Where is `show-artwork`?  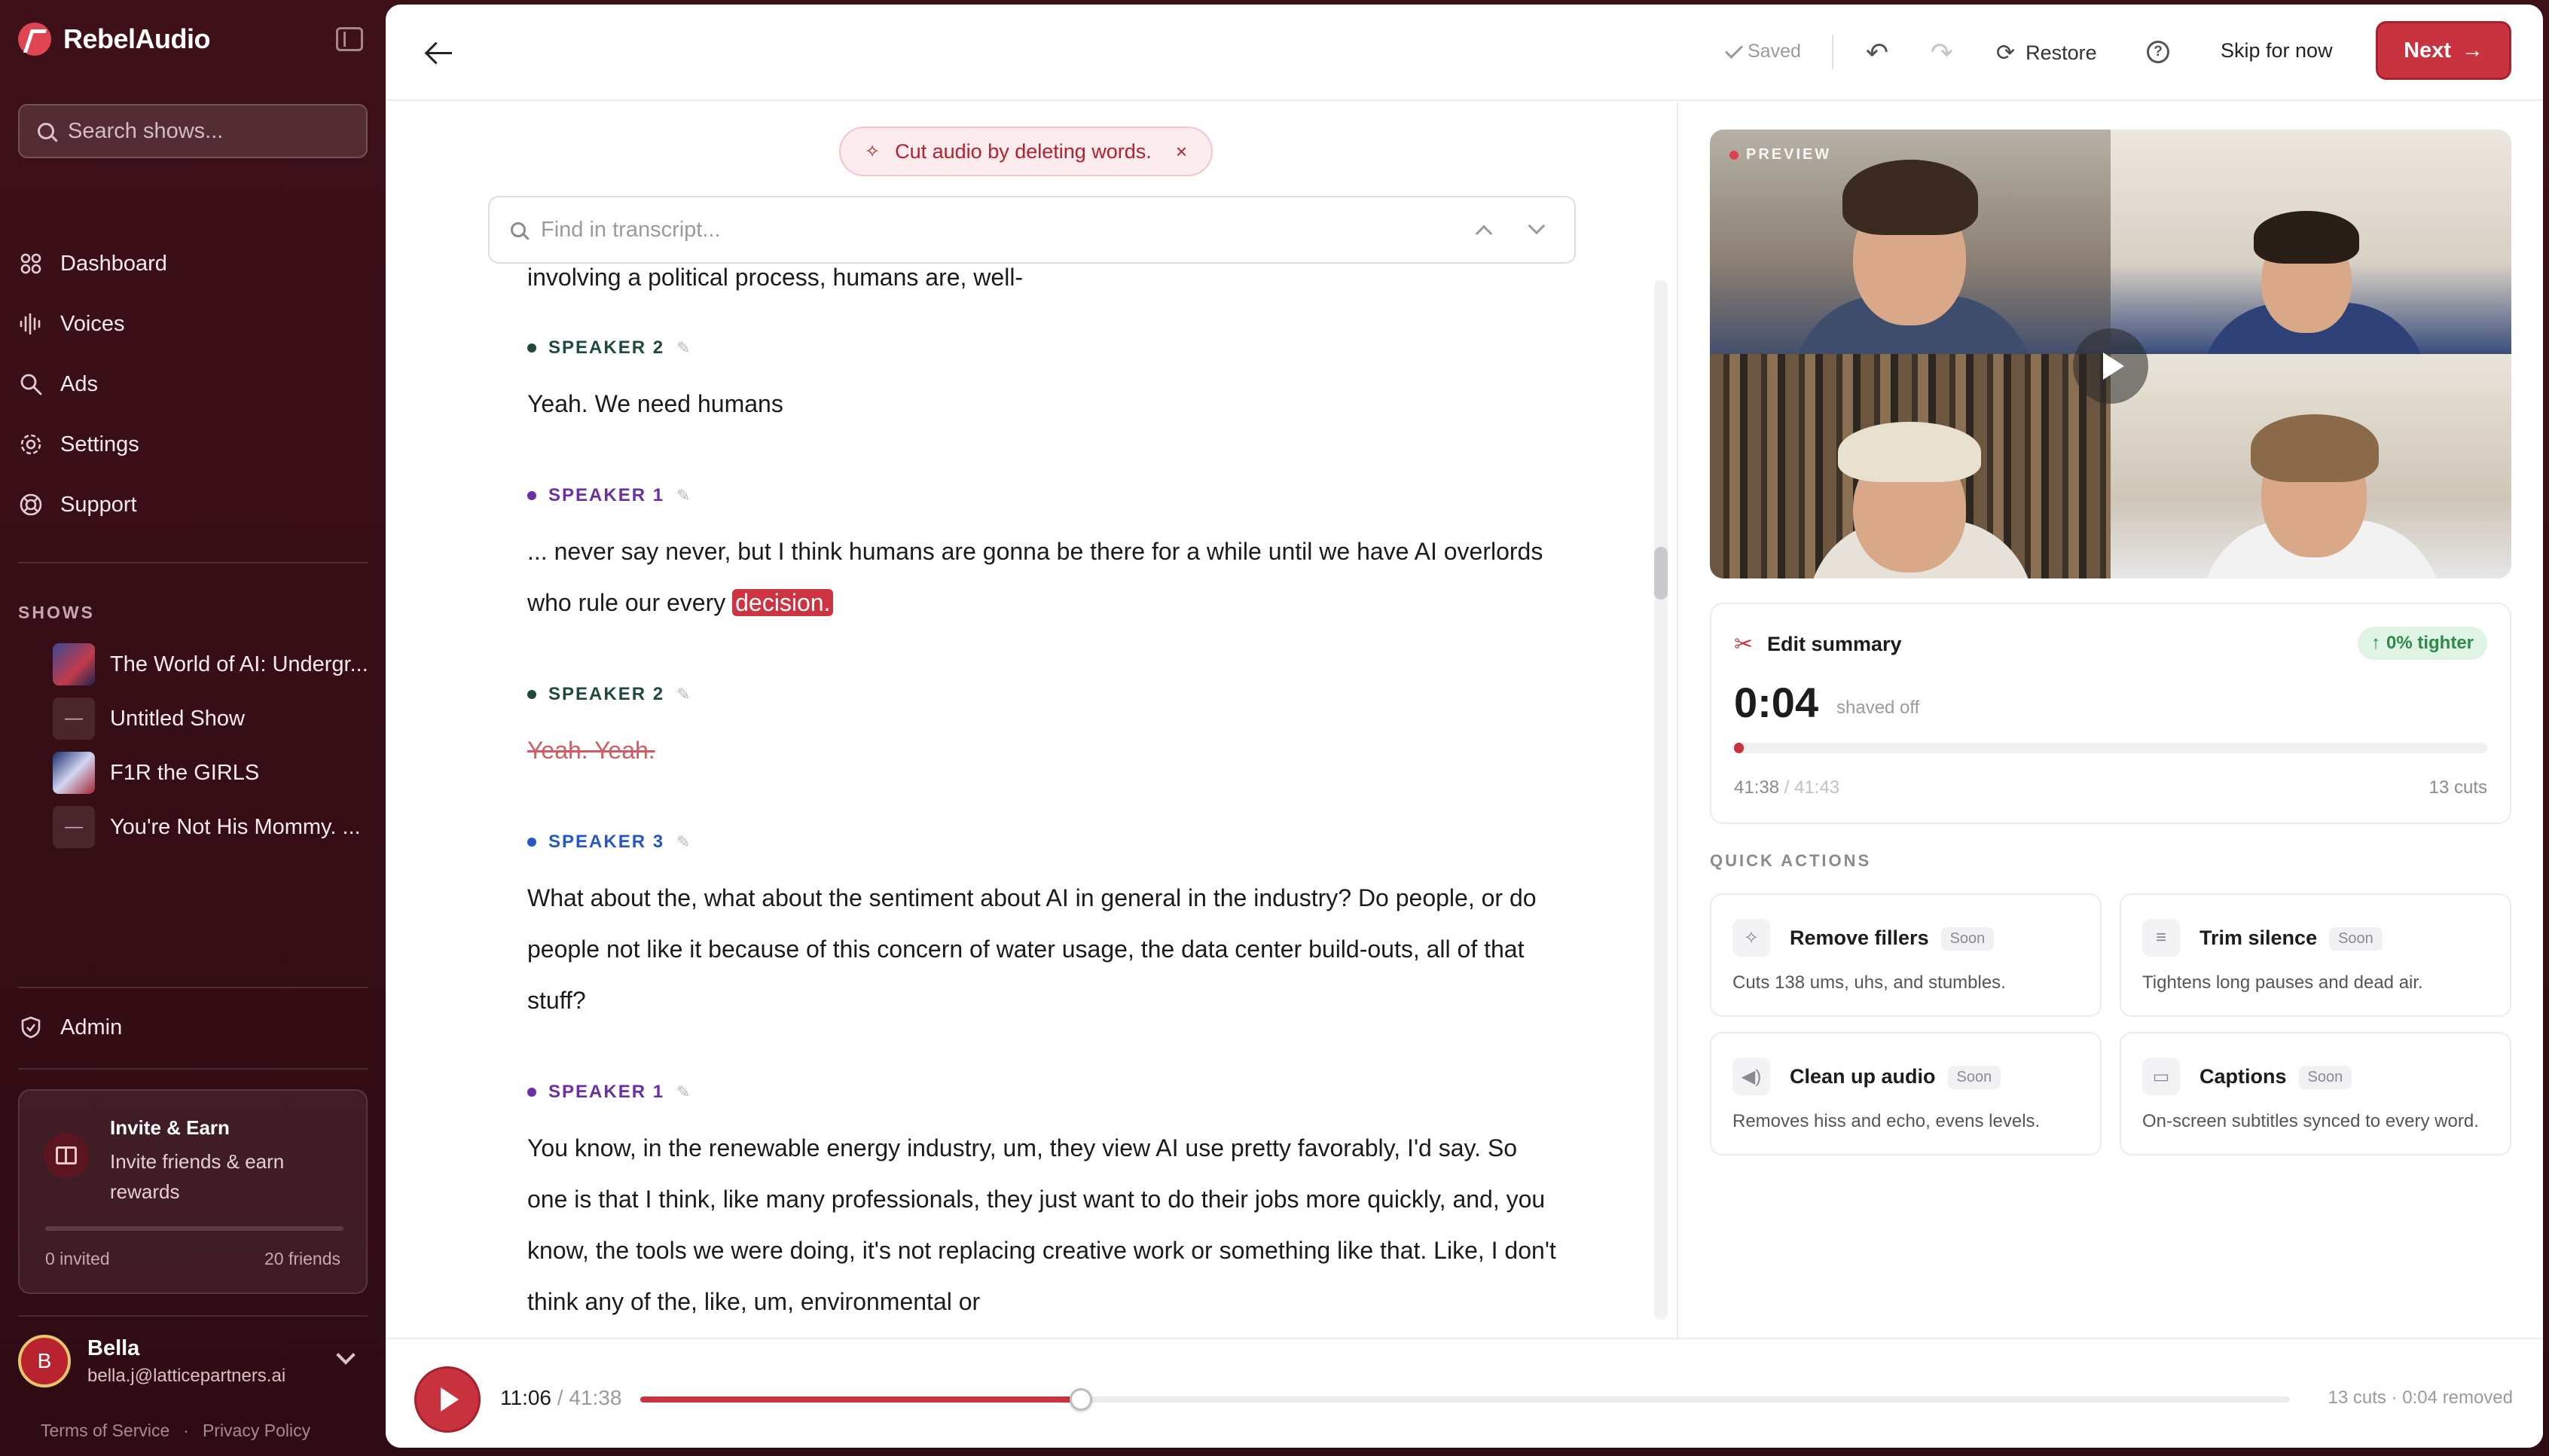
show-artwork is located at coordinates (74, 773).